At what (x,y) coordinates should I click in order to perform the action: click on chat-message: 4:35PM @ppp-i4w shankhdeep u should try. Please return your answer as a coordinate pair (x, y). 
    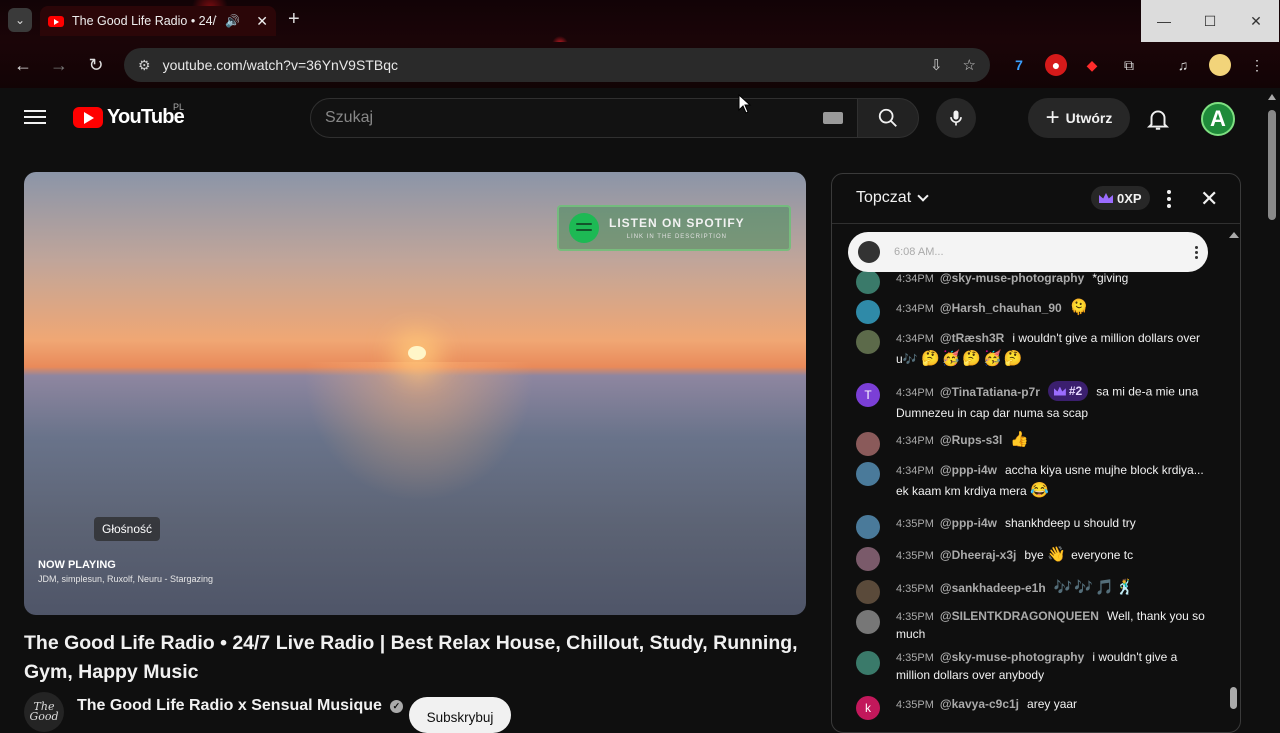
    Looking at the image, I should click on (1031, 526).